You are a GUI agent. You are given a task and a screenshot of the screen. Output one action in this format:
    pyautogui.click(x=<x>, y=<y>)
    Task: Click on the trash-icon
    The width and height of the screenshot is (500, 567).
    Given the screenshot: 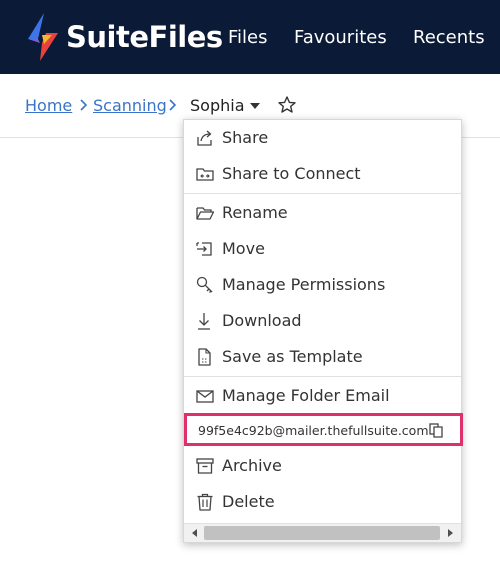 What is the action you would take?
    pyautogui.click(x=205, y=502)
    